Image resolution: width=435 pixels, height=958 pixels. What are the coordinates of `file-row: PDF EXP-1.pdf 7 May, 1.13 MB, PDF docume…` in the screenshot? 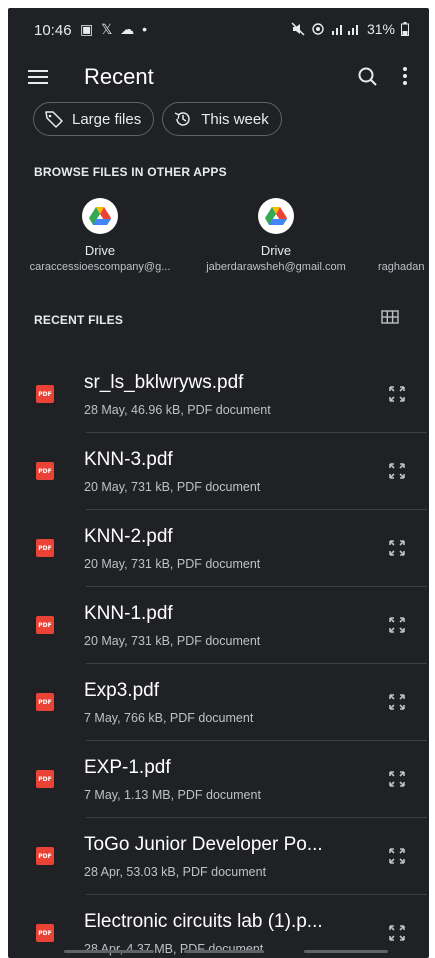 It's located at (218, 779).